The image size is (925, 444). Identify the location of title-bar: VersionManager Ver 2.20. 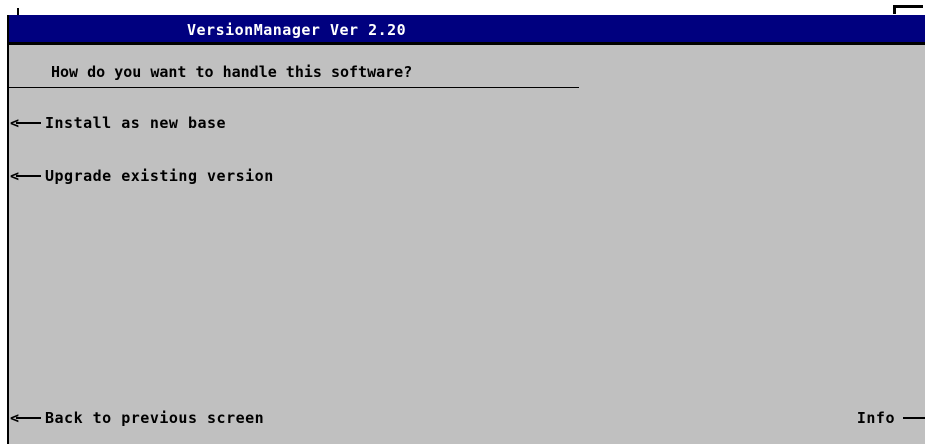
(467, 30).